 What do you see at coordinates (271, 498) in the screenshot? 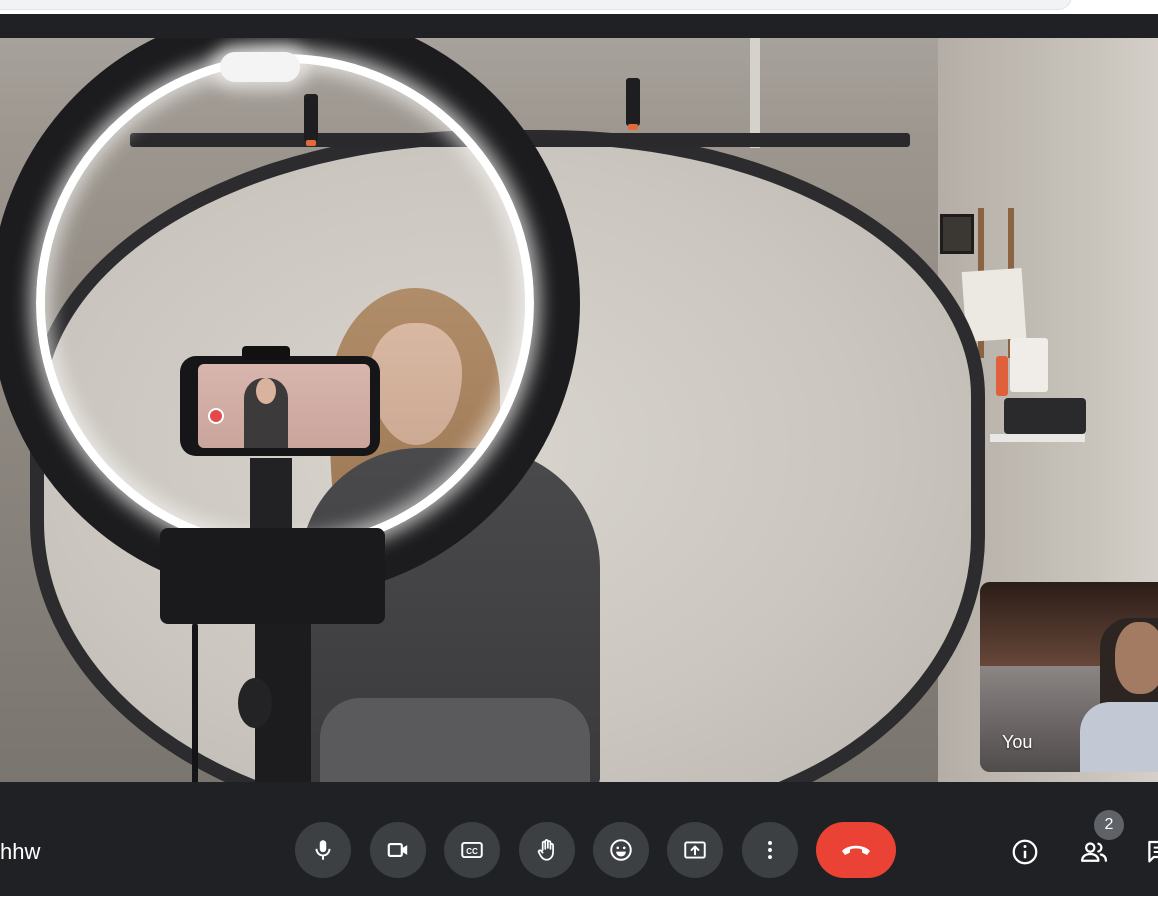
I see `video-phone-mount-neck` at bounding box center [271, 498].